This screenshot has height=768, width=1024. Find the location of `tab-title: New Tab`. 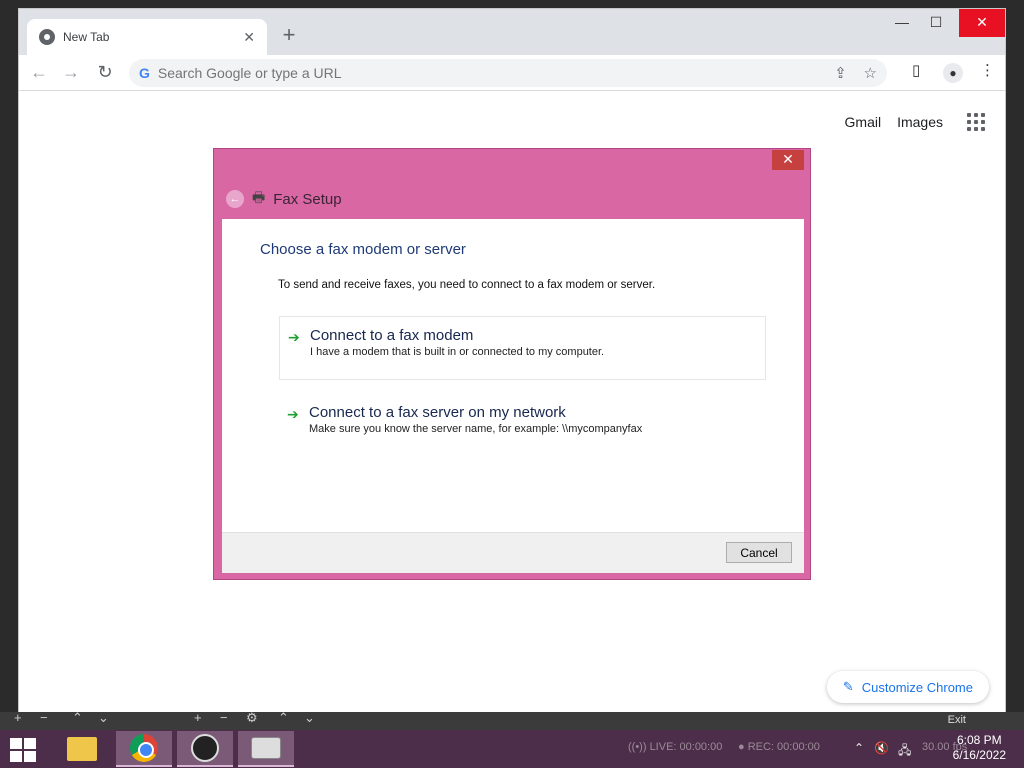

tab-title: New Tab is located at coordinates (86, 37).